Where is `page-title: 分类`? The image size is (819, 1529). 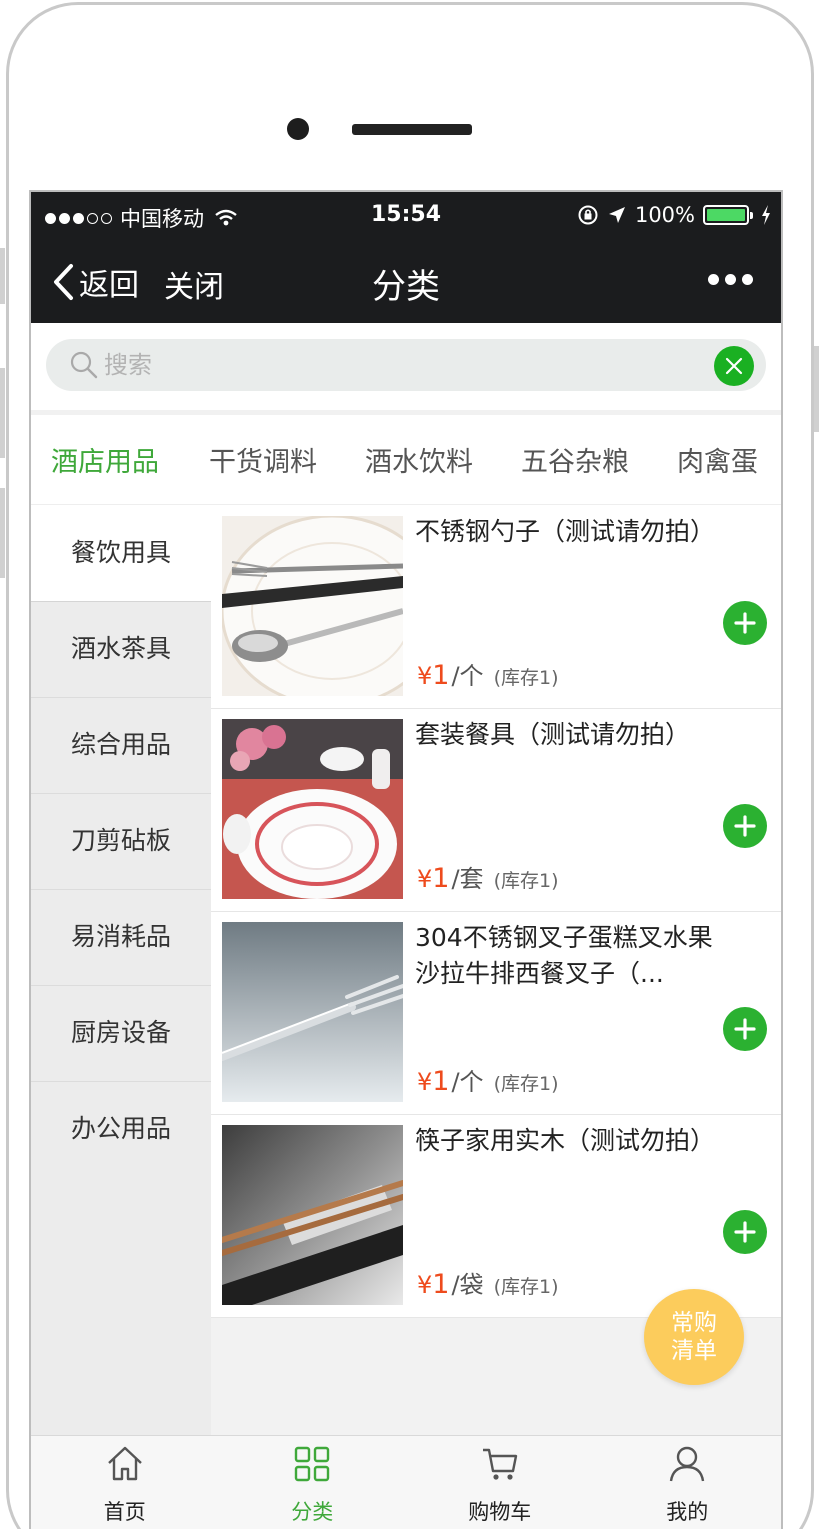
page-title: 分类 is located at coordinates (406, 287).